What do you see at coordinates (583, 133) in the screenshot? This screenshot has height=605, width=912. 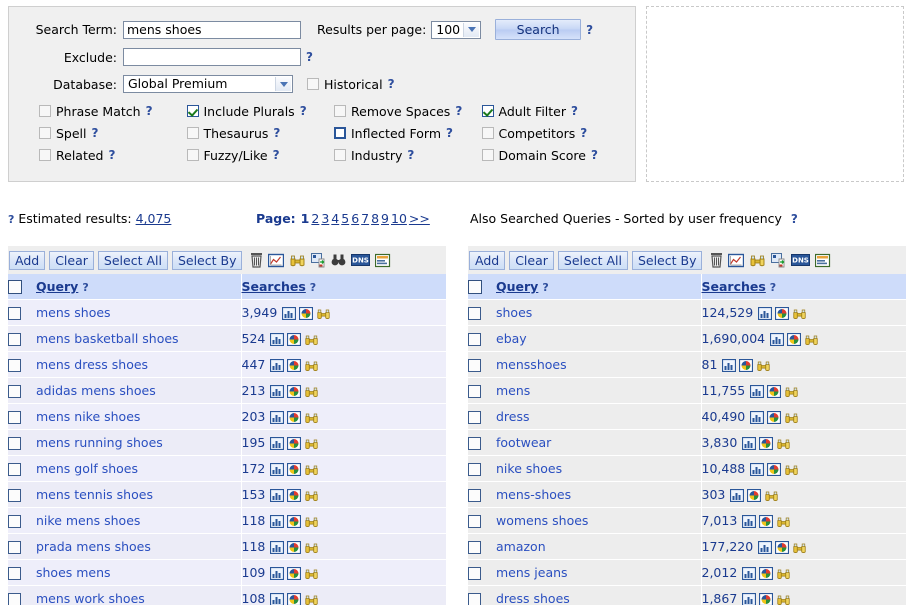 I see `help-icon-competitors: ?` at bounding box center [583, 133].